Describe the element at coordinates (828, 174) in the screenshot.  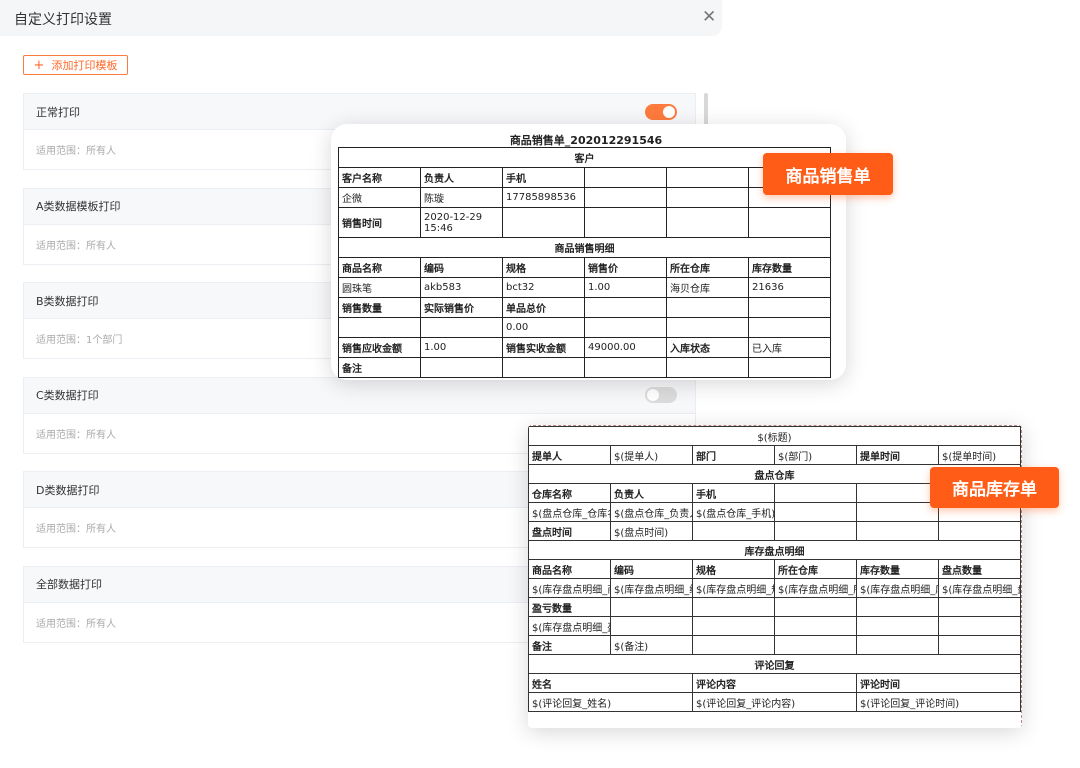
I see `sales-order-badge: 商品销售单` at that location.